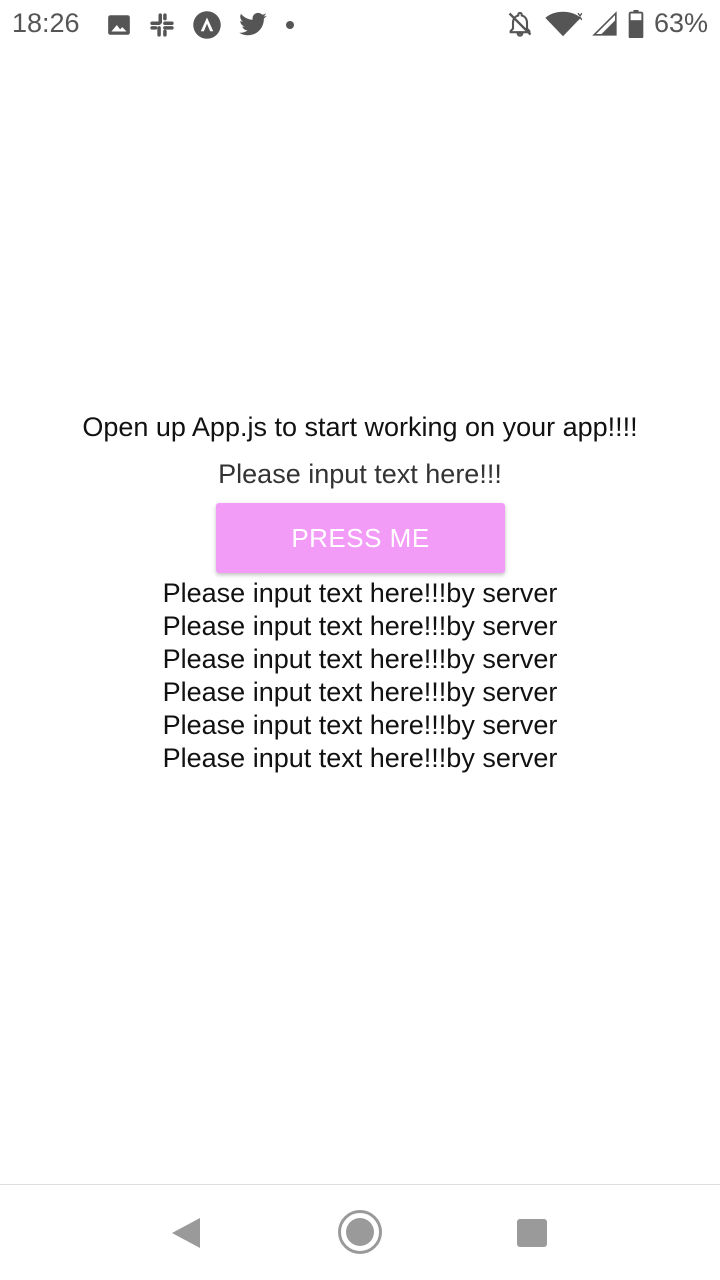  What do you see at coordinates (186, 1235) in the screenshot?
I see `back-icon` at bounding box center [186, 1235].